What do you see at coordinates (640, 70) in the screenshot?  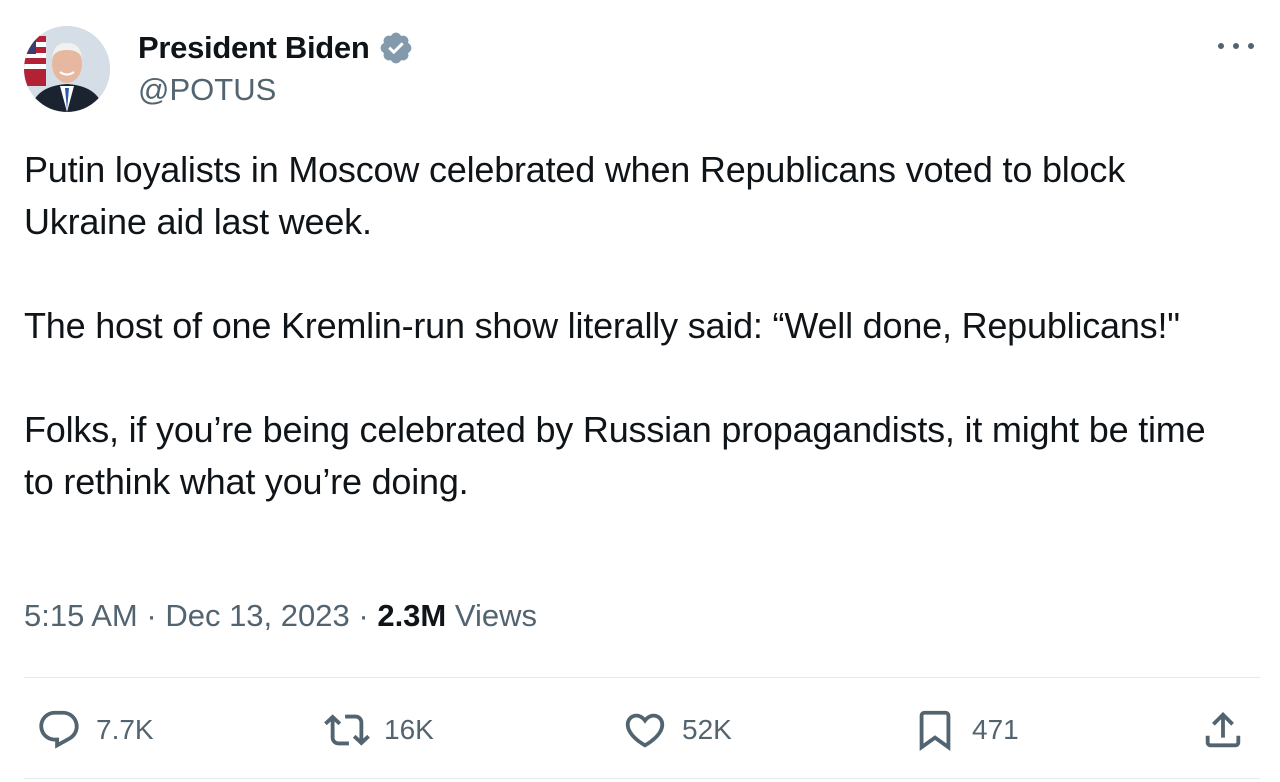 I see `tweet-header: President Biden @POTUS` at bounding box center [640, 70].